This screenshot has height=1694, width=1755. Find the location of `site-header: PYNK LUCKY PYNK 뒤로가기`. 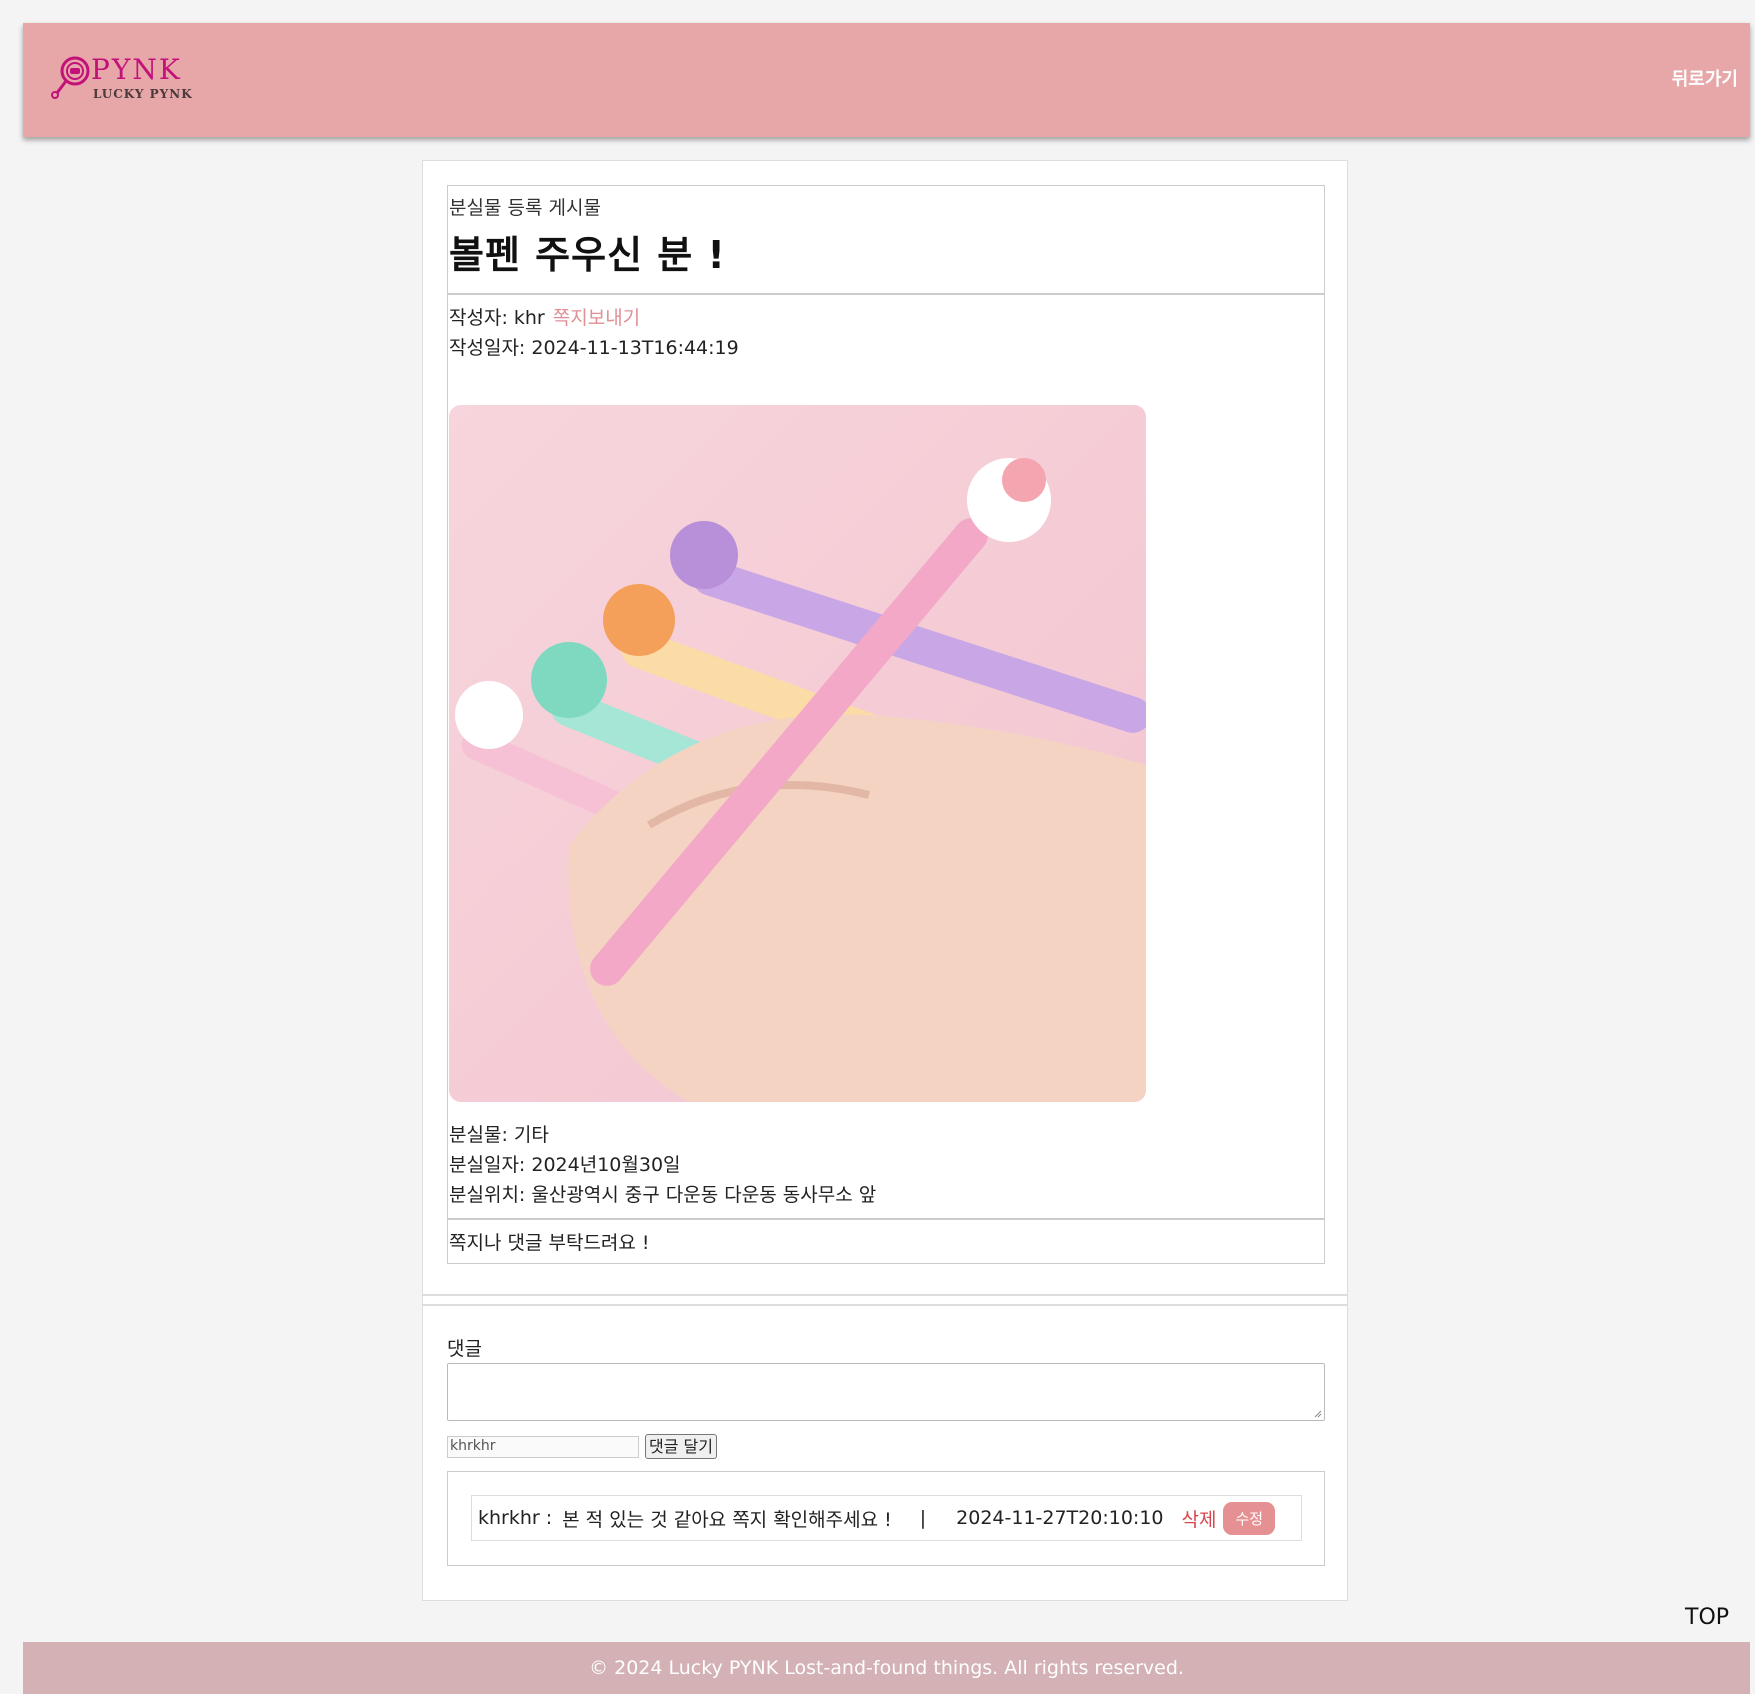

site-header: PYNK LUCKY PYNK 뒤로가기 is located at coordinates (886, 80).